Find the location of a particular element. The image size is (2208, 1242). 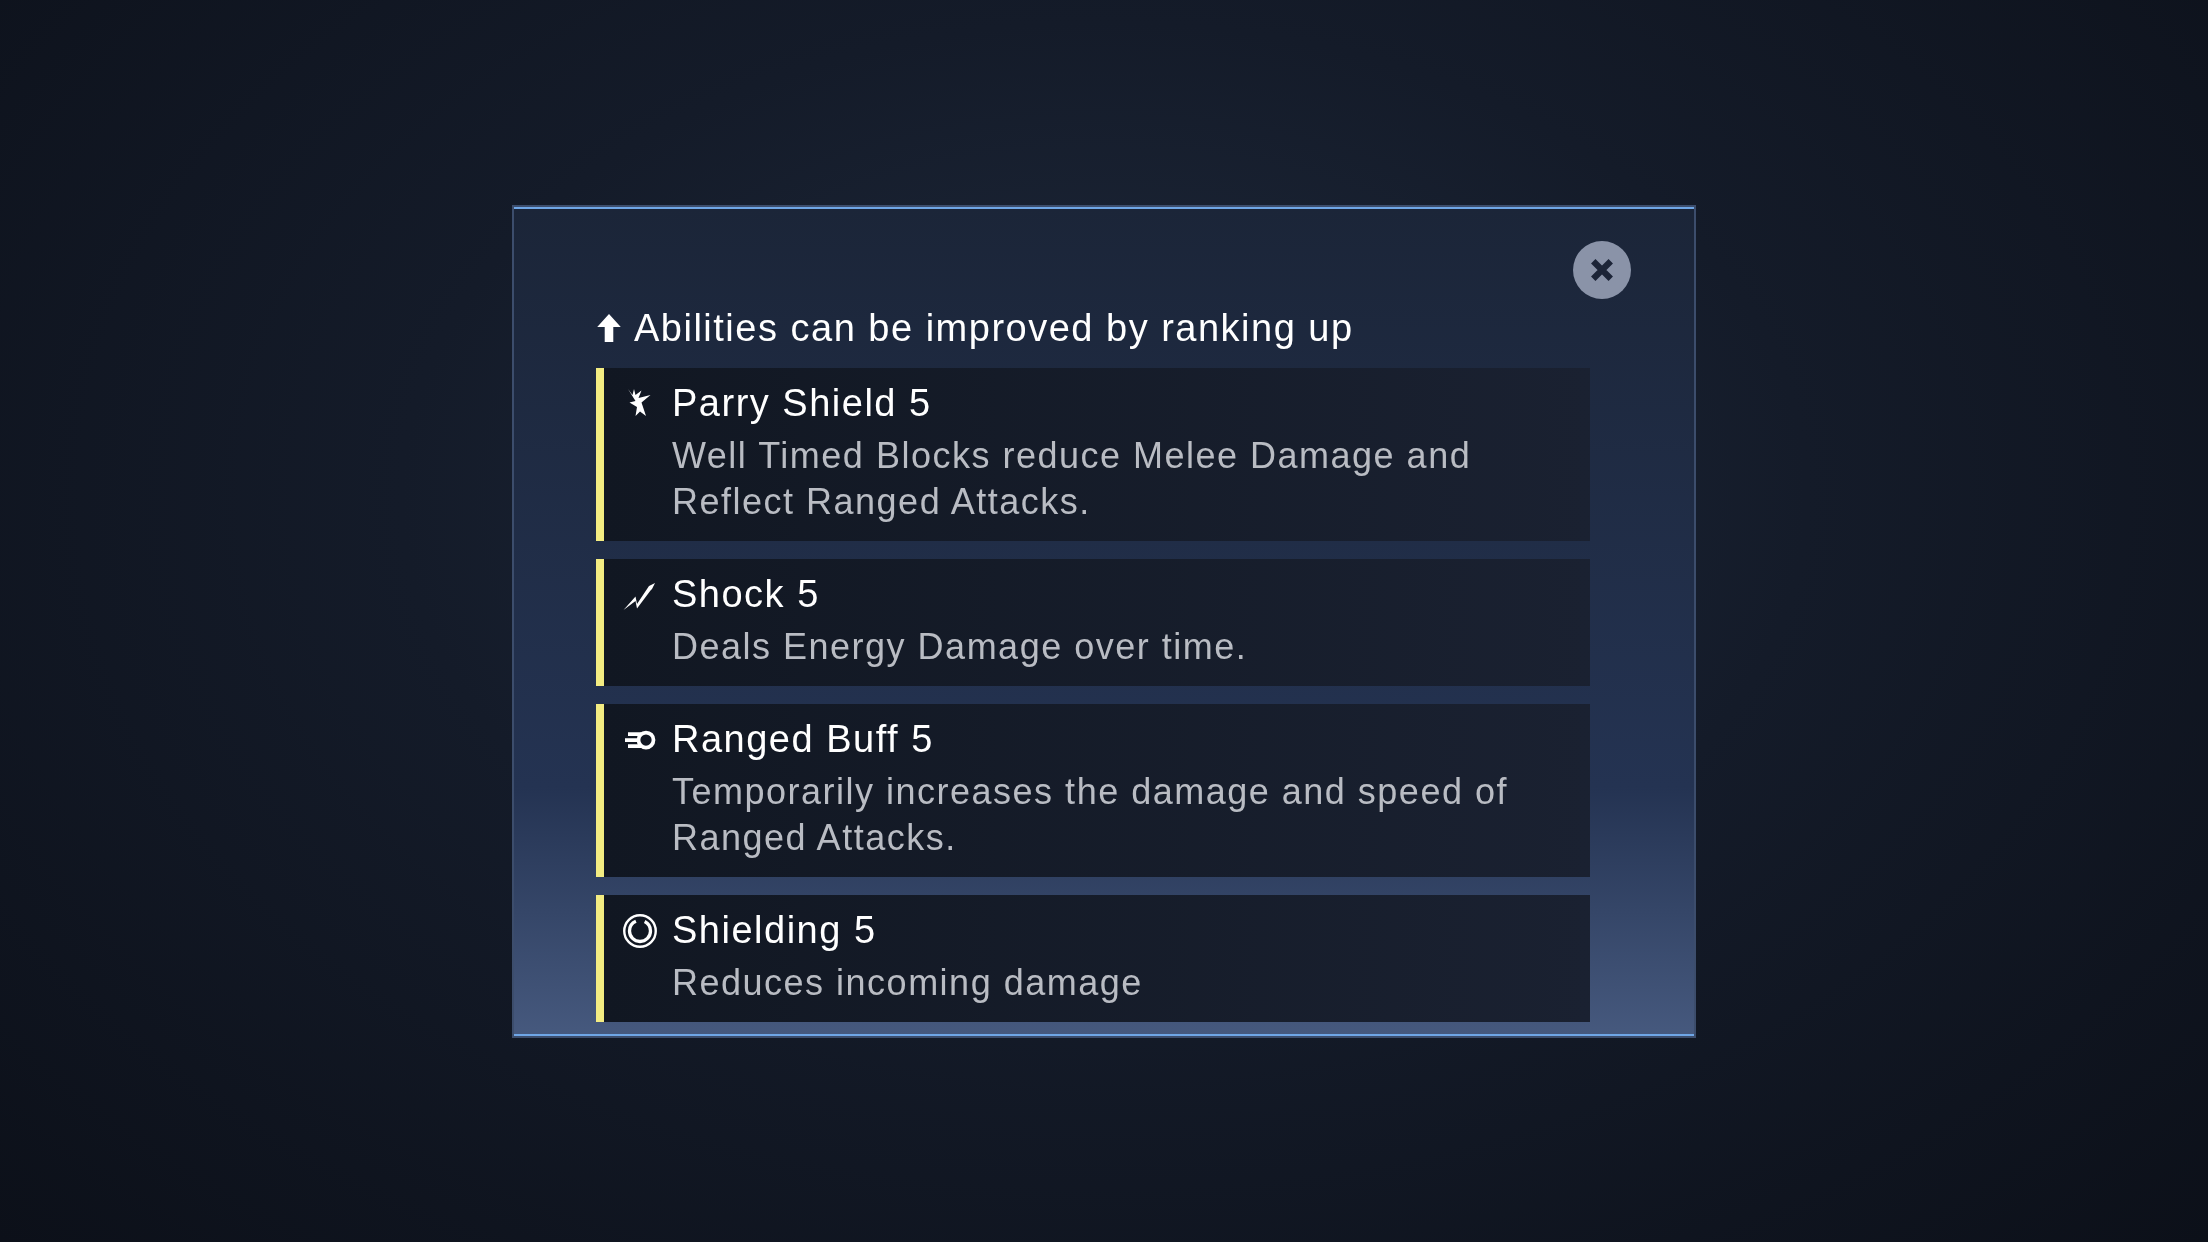

ability-name: Ranged Buff 5 is located at coordinates (803, 739).